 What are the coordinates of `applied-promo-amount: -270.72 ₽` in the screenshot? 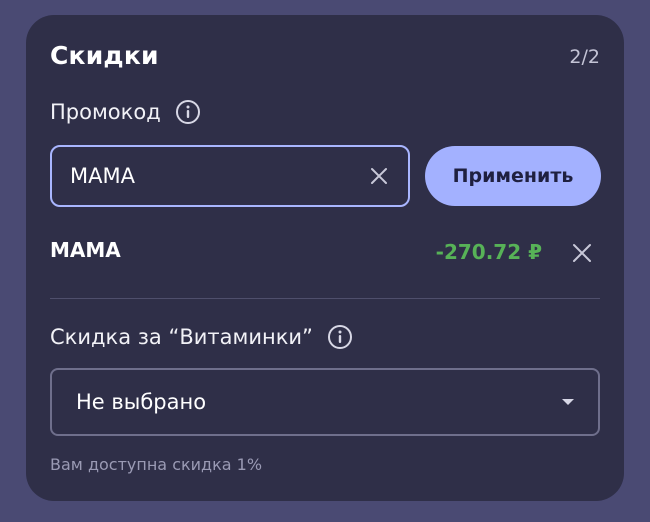 It's located at (488, 252).